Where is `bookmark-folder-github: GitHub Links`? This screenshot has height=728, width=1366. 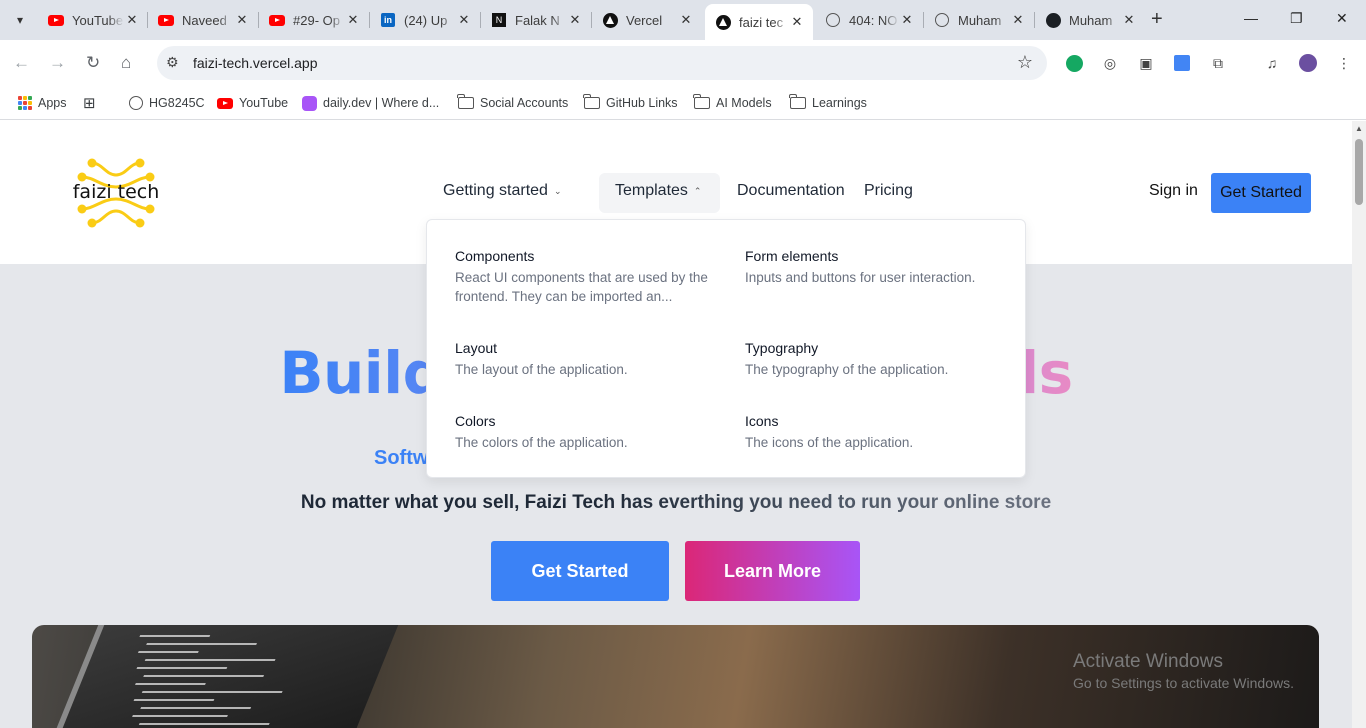
bookmark-folder-github: GitHub Links is located at coordinates (630, 103).